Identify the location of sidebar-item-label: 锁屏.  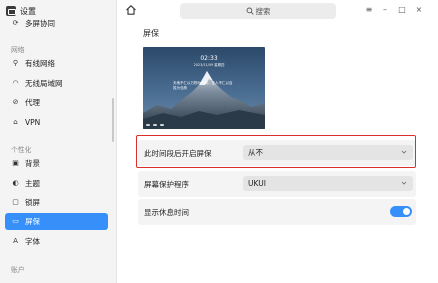
(32, 202).